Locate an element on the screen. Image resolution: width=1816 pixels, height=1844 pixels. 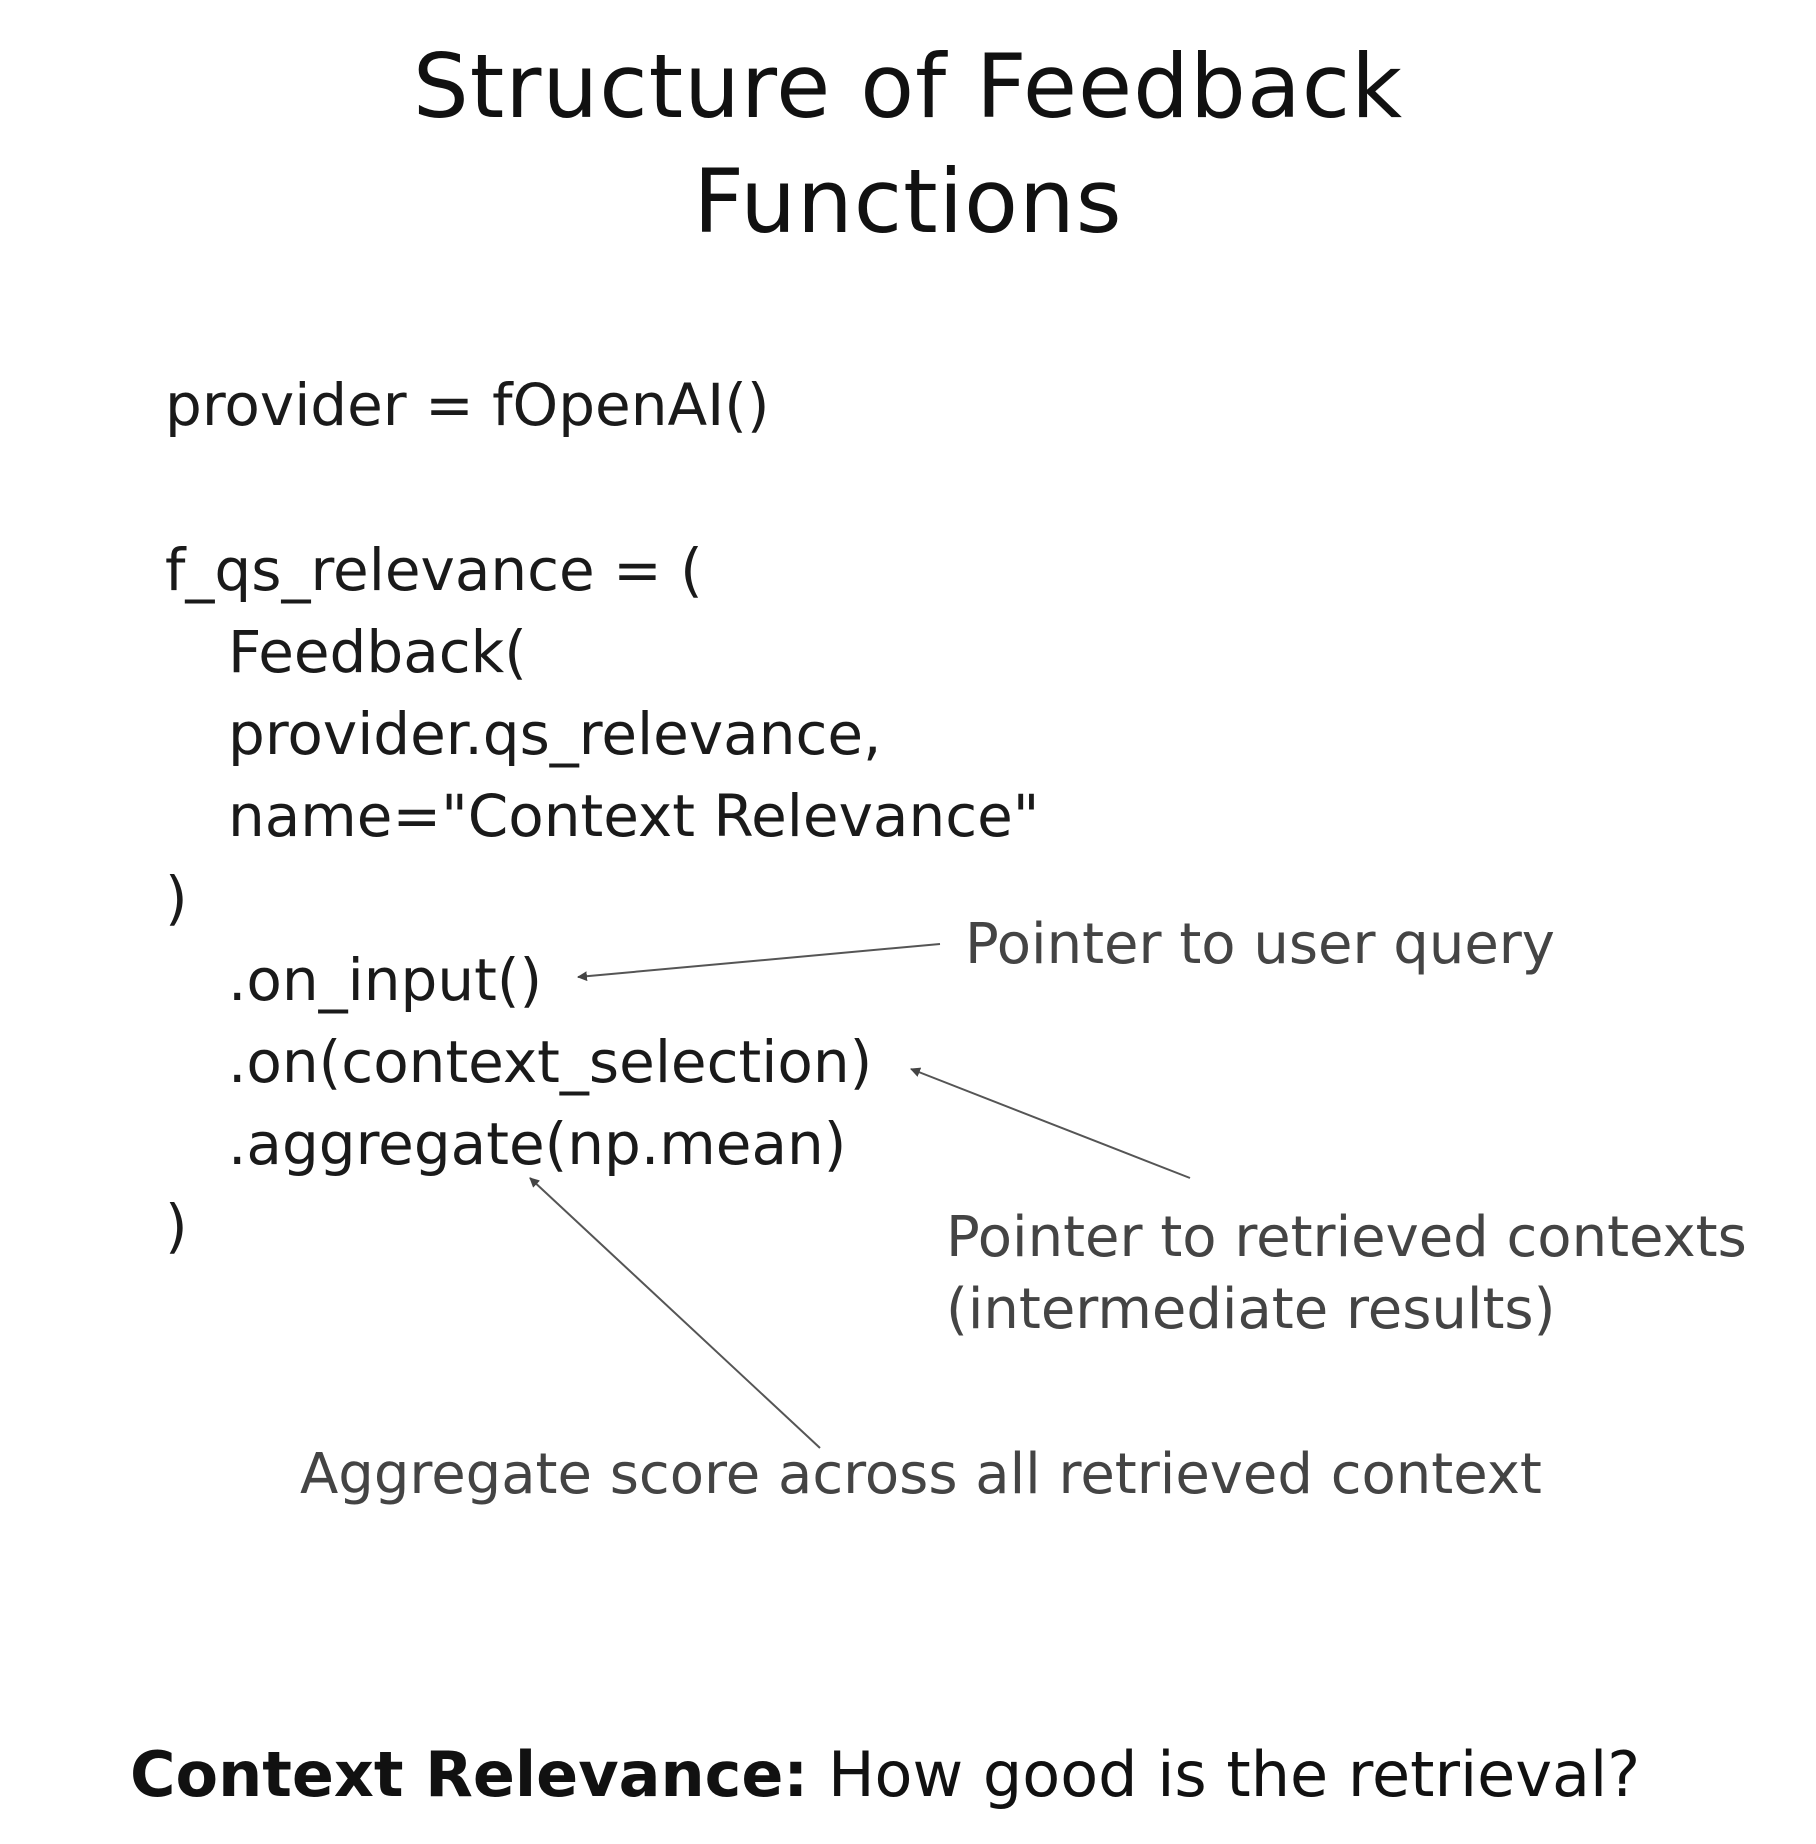
code-line-provider-method: provider.qs_relevance, is located at coordinates (555, 734).